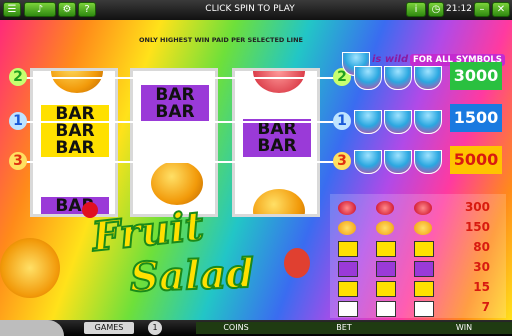 The height and width of the screenshot is (336, 512). Describe the element at coordinates (236, 327) in the screenshot. I see `coins-label: COINS` at that location.